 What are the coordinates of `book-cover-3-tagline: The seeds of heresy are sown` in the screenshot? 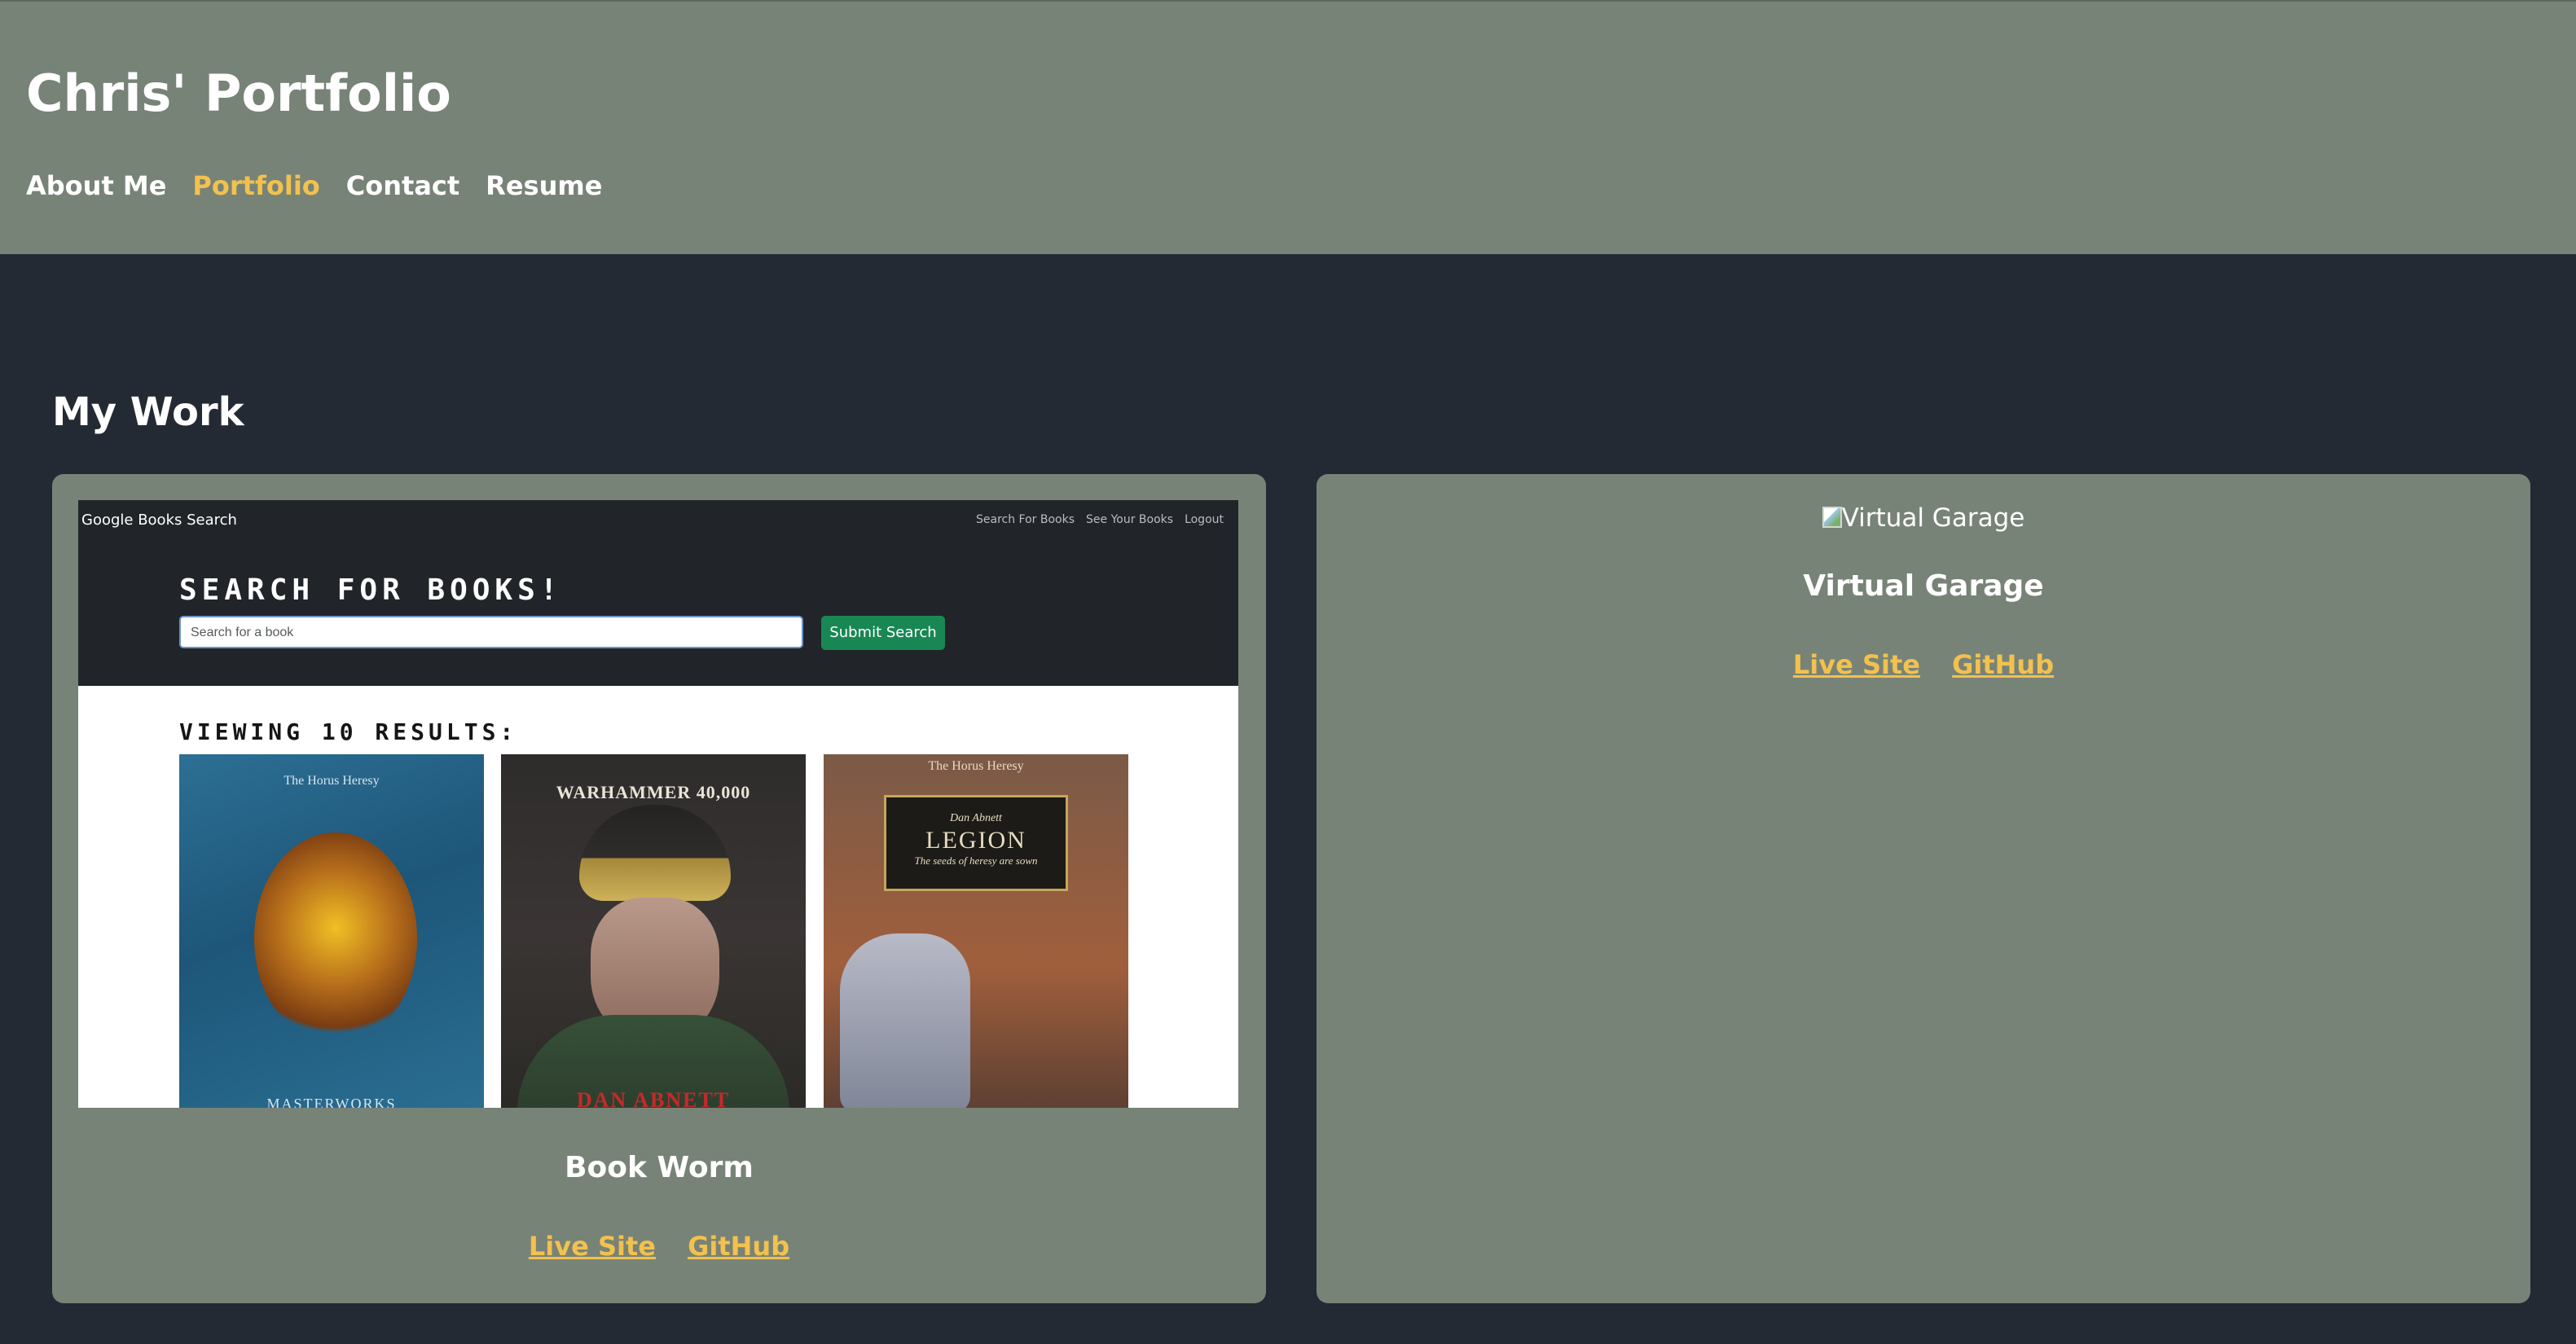 It's located at (976, 861).